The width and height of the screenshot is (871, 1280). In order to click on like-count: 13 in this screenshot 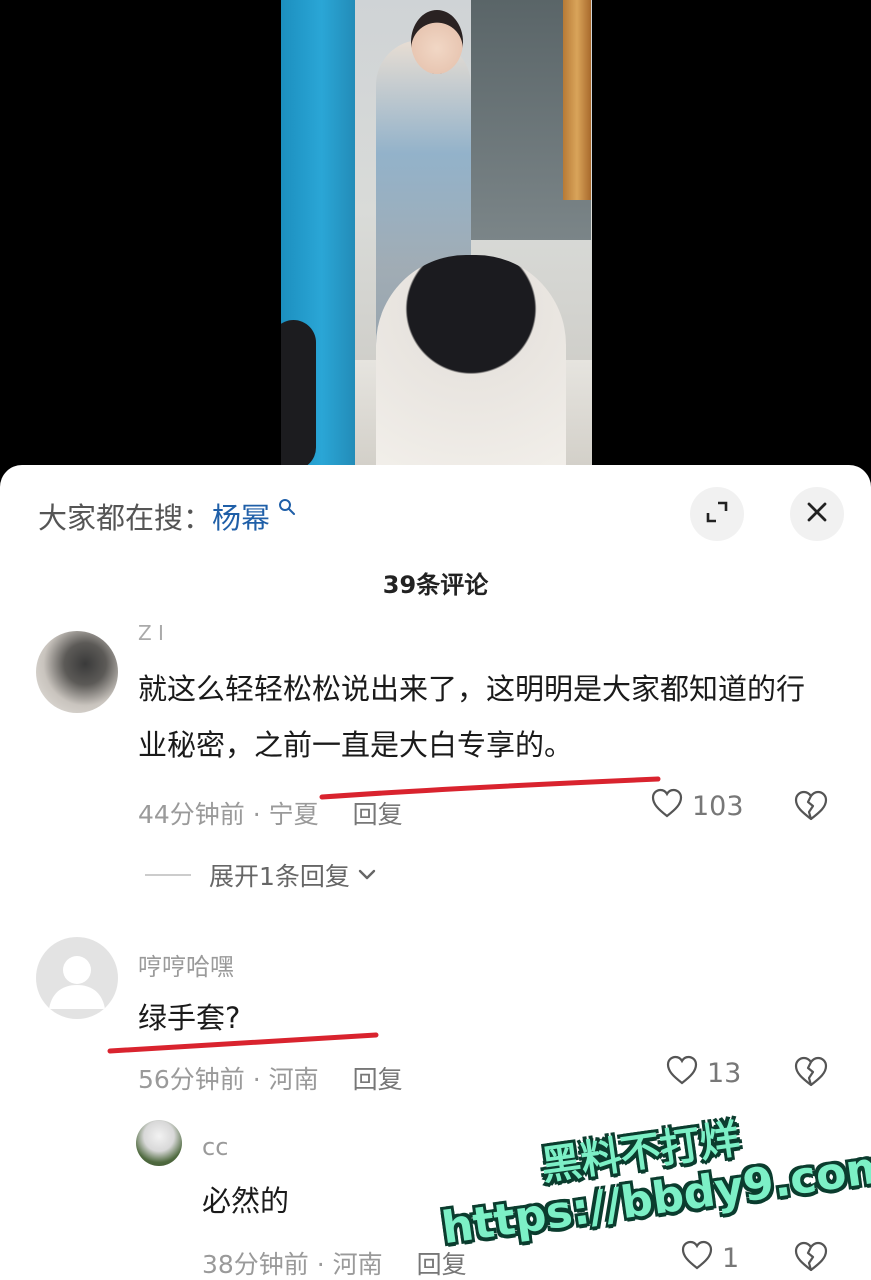, I will do `click(724, 1073)`.